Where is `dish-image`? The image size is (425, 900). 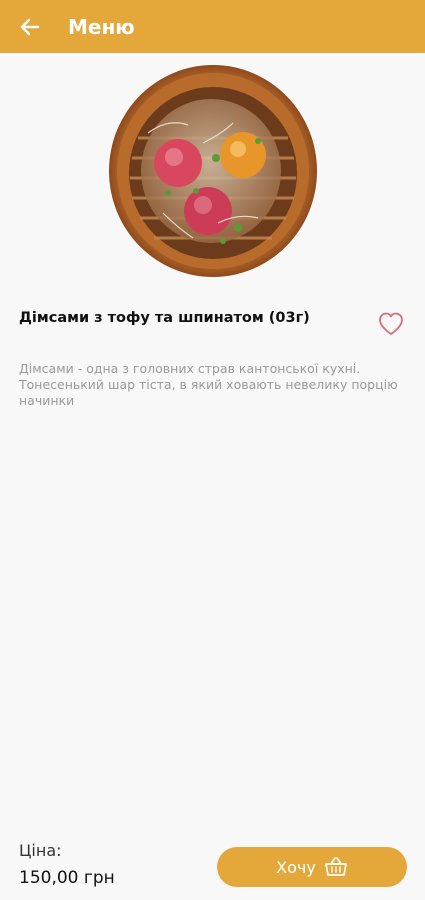 dish-image is located at coordinates (213, 171).